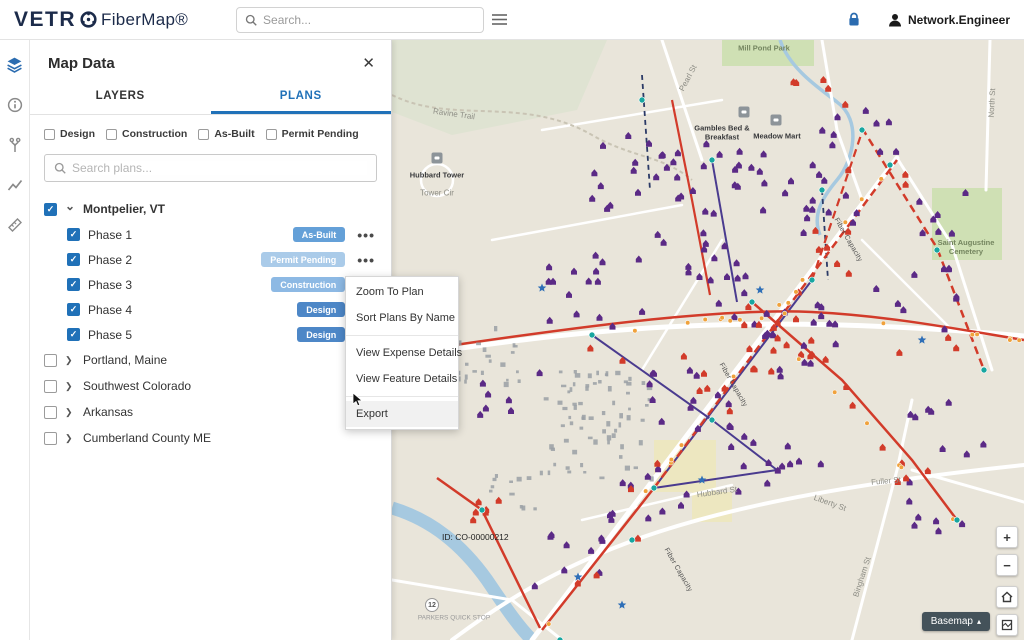 Image resolution: width=1024 pixels, height=640 pixels. Describe the element at coordinates (81, 63) in the screenshot. I see `panel-title: Map Data` at that location.